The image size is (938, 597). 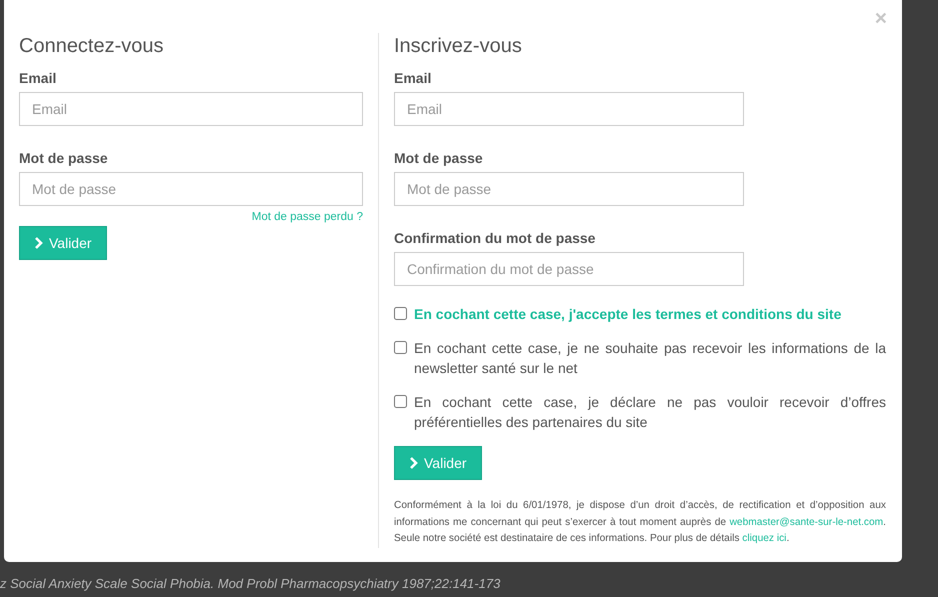 I want to click on input-field: Confirmation du mot de passe, so click(x=569, y=269).